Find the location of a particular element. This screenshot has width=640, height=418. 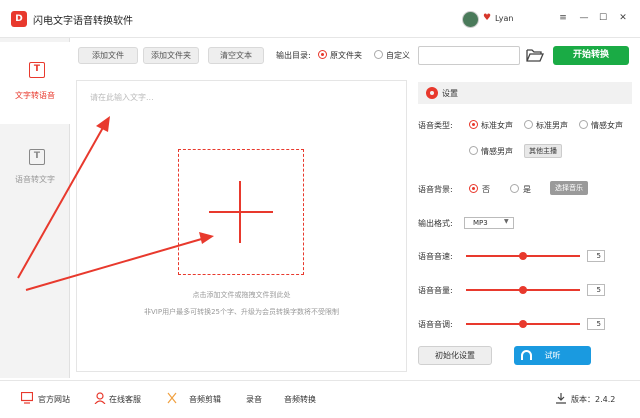

speed-label: 语音音速: is located at coordinates (435, 256).